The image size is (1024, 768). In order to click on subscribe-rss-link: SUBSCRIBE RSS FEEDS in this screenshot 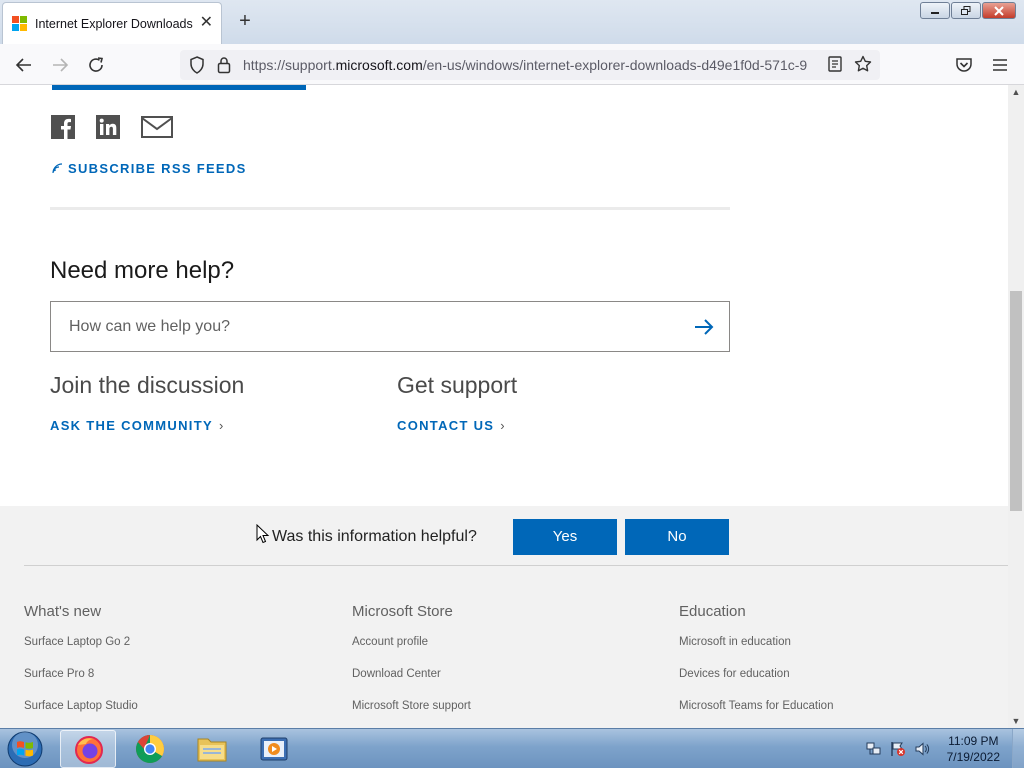, I will do `click(149, 168)`.